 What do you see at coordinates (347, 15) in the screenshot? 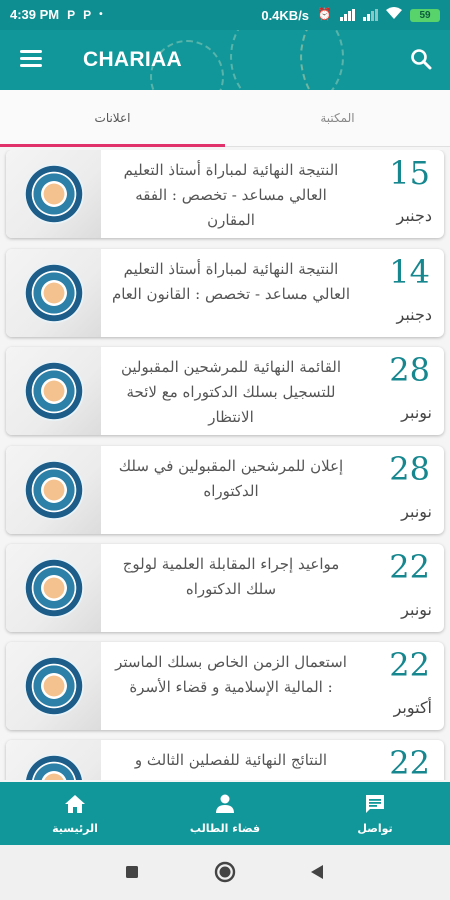
I see `signal-icon` at bounding box center [347, 15].